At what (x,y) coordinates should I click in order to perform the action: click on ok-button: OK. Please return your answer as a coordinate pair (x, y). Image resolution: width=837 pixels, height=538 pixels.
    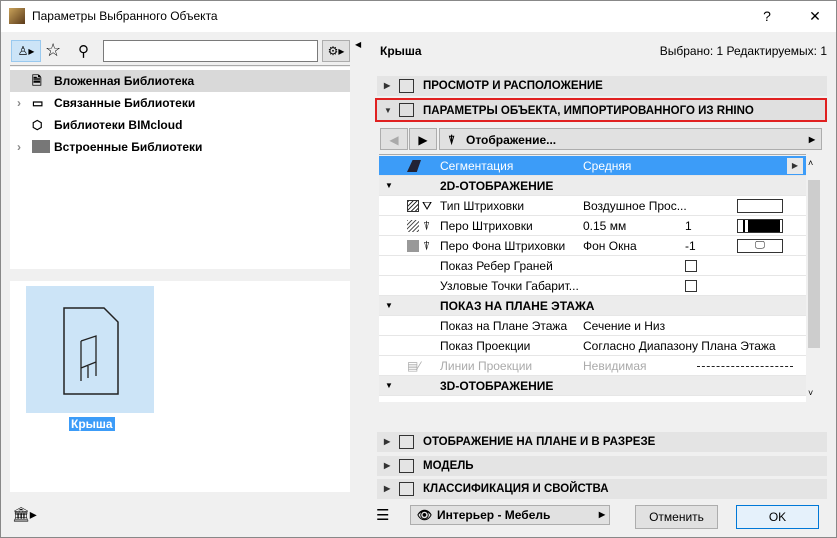
    Looking at the image, I should click on (777, 517).